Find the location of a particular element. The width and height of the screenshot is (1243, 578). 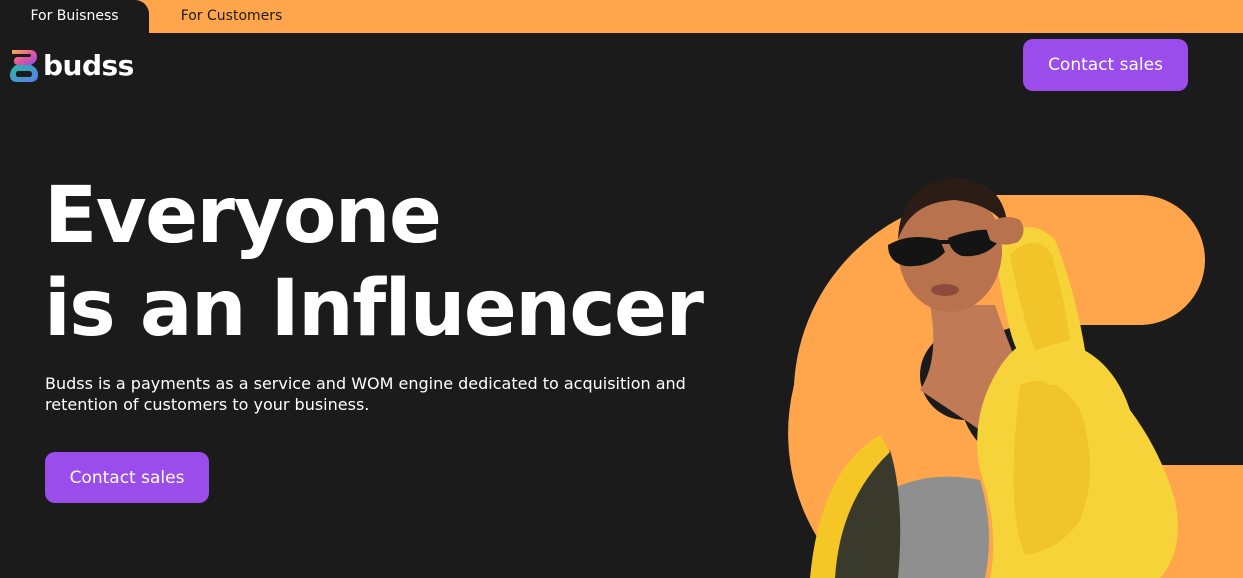

tab-for-customers: For Customers is located at coordinates (231, 16).